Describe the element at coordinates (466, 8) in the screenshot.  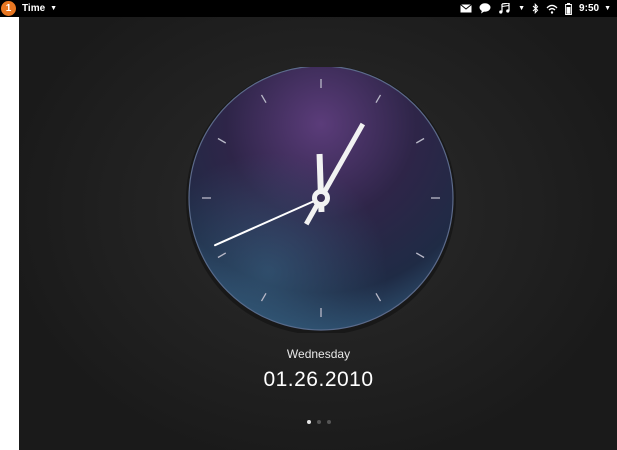
I see `email-icon` at that location.